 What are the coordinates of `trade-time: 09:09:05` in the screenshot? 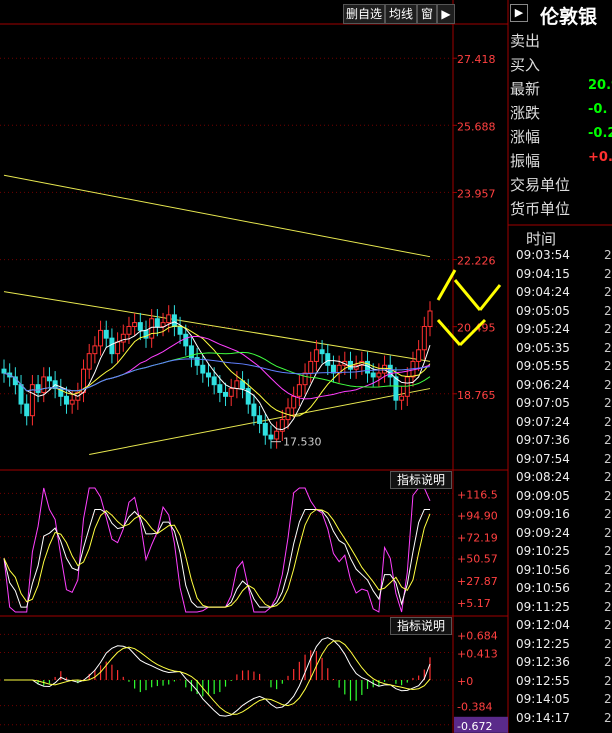 It's located at (543, 495).